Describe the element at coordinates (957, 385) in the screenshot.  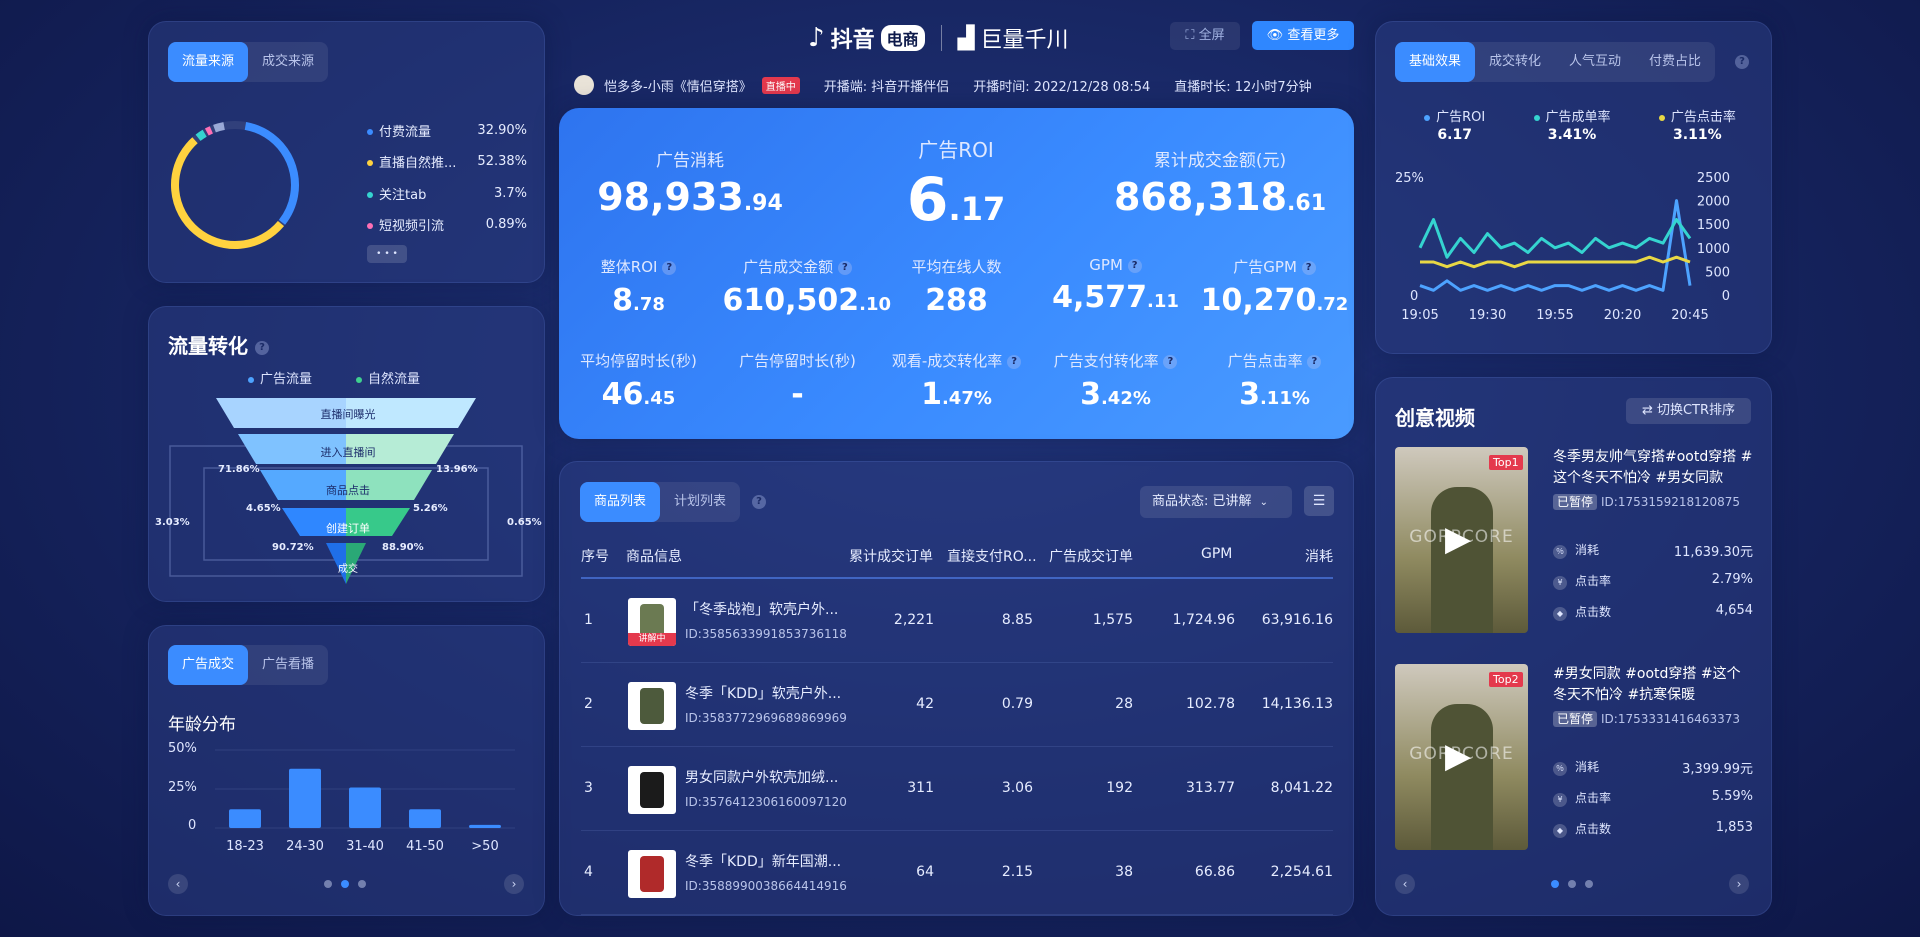
I see `kpi-item: 观看-成交转化率 ? 1.47%` at that location.